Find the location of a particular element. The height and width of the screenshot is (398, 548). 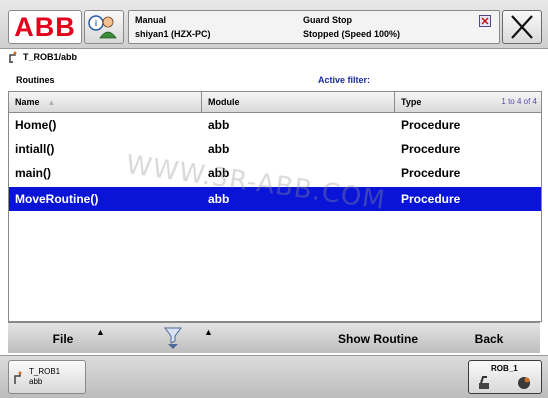

task-window-button: T_ROB1 abb is located at coordinates (47, 377).